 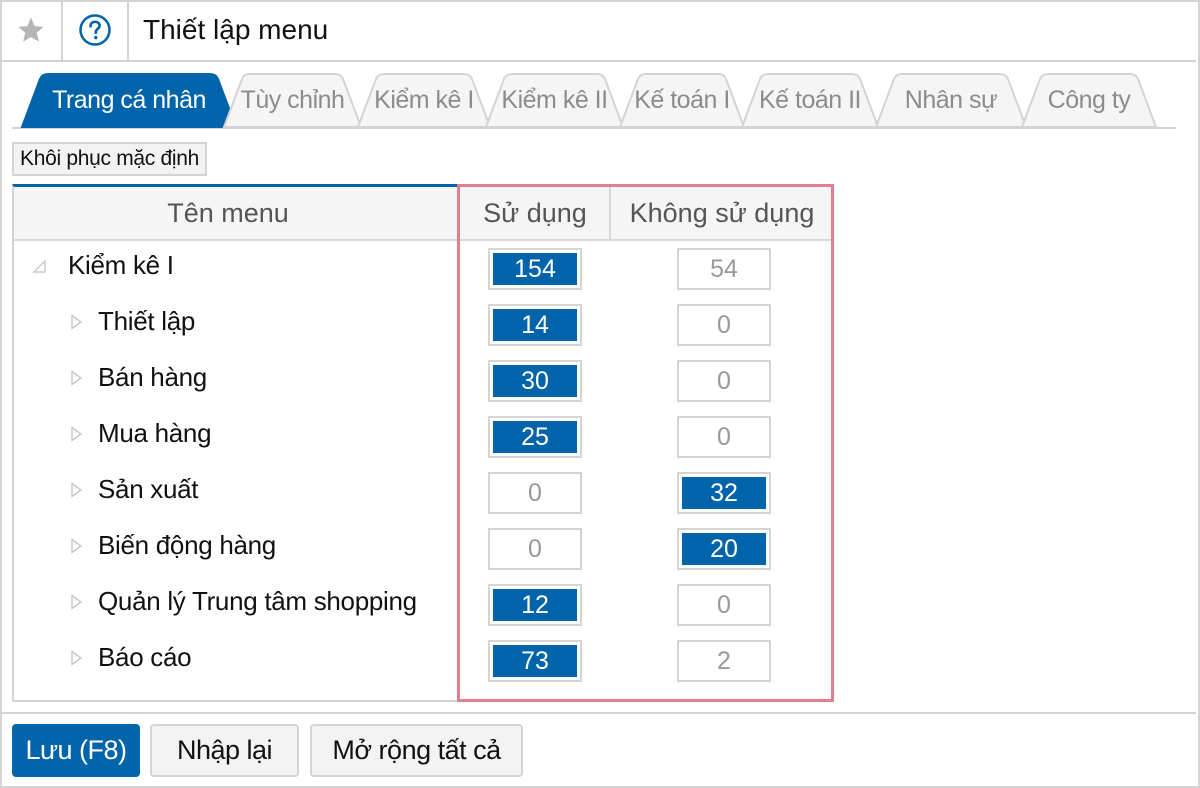 I want to click on menu-name: Quản lý Trung tâm shopping, so click(x=257, y=601).